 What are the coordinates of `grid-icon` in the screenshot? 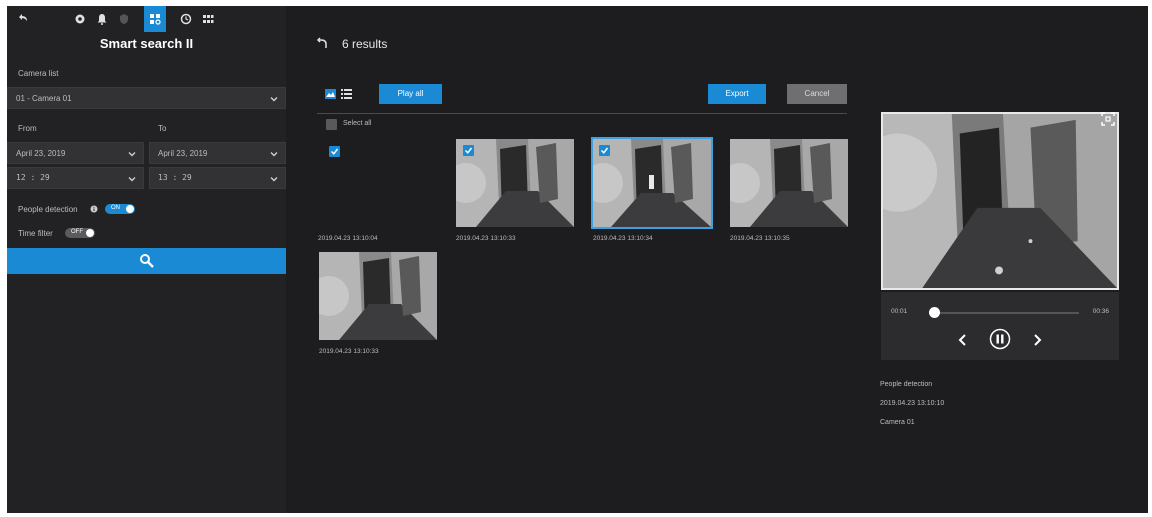 It's located at (208, 19).